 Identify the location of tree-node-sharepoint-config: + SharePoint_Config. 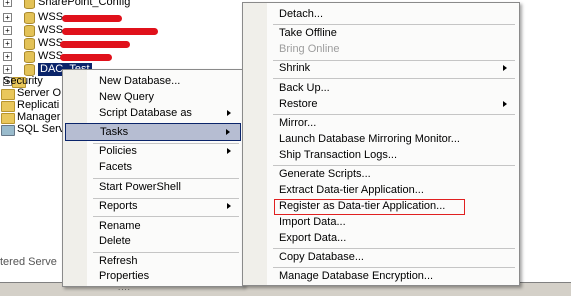
(120, 4).